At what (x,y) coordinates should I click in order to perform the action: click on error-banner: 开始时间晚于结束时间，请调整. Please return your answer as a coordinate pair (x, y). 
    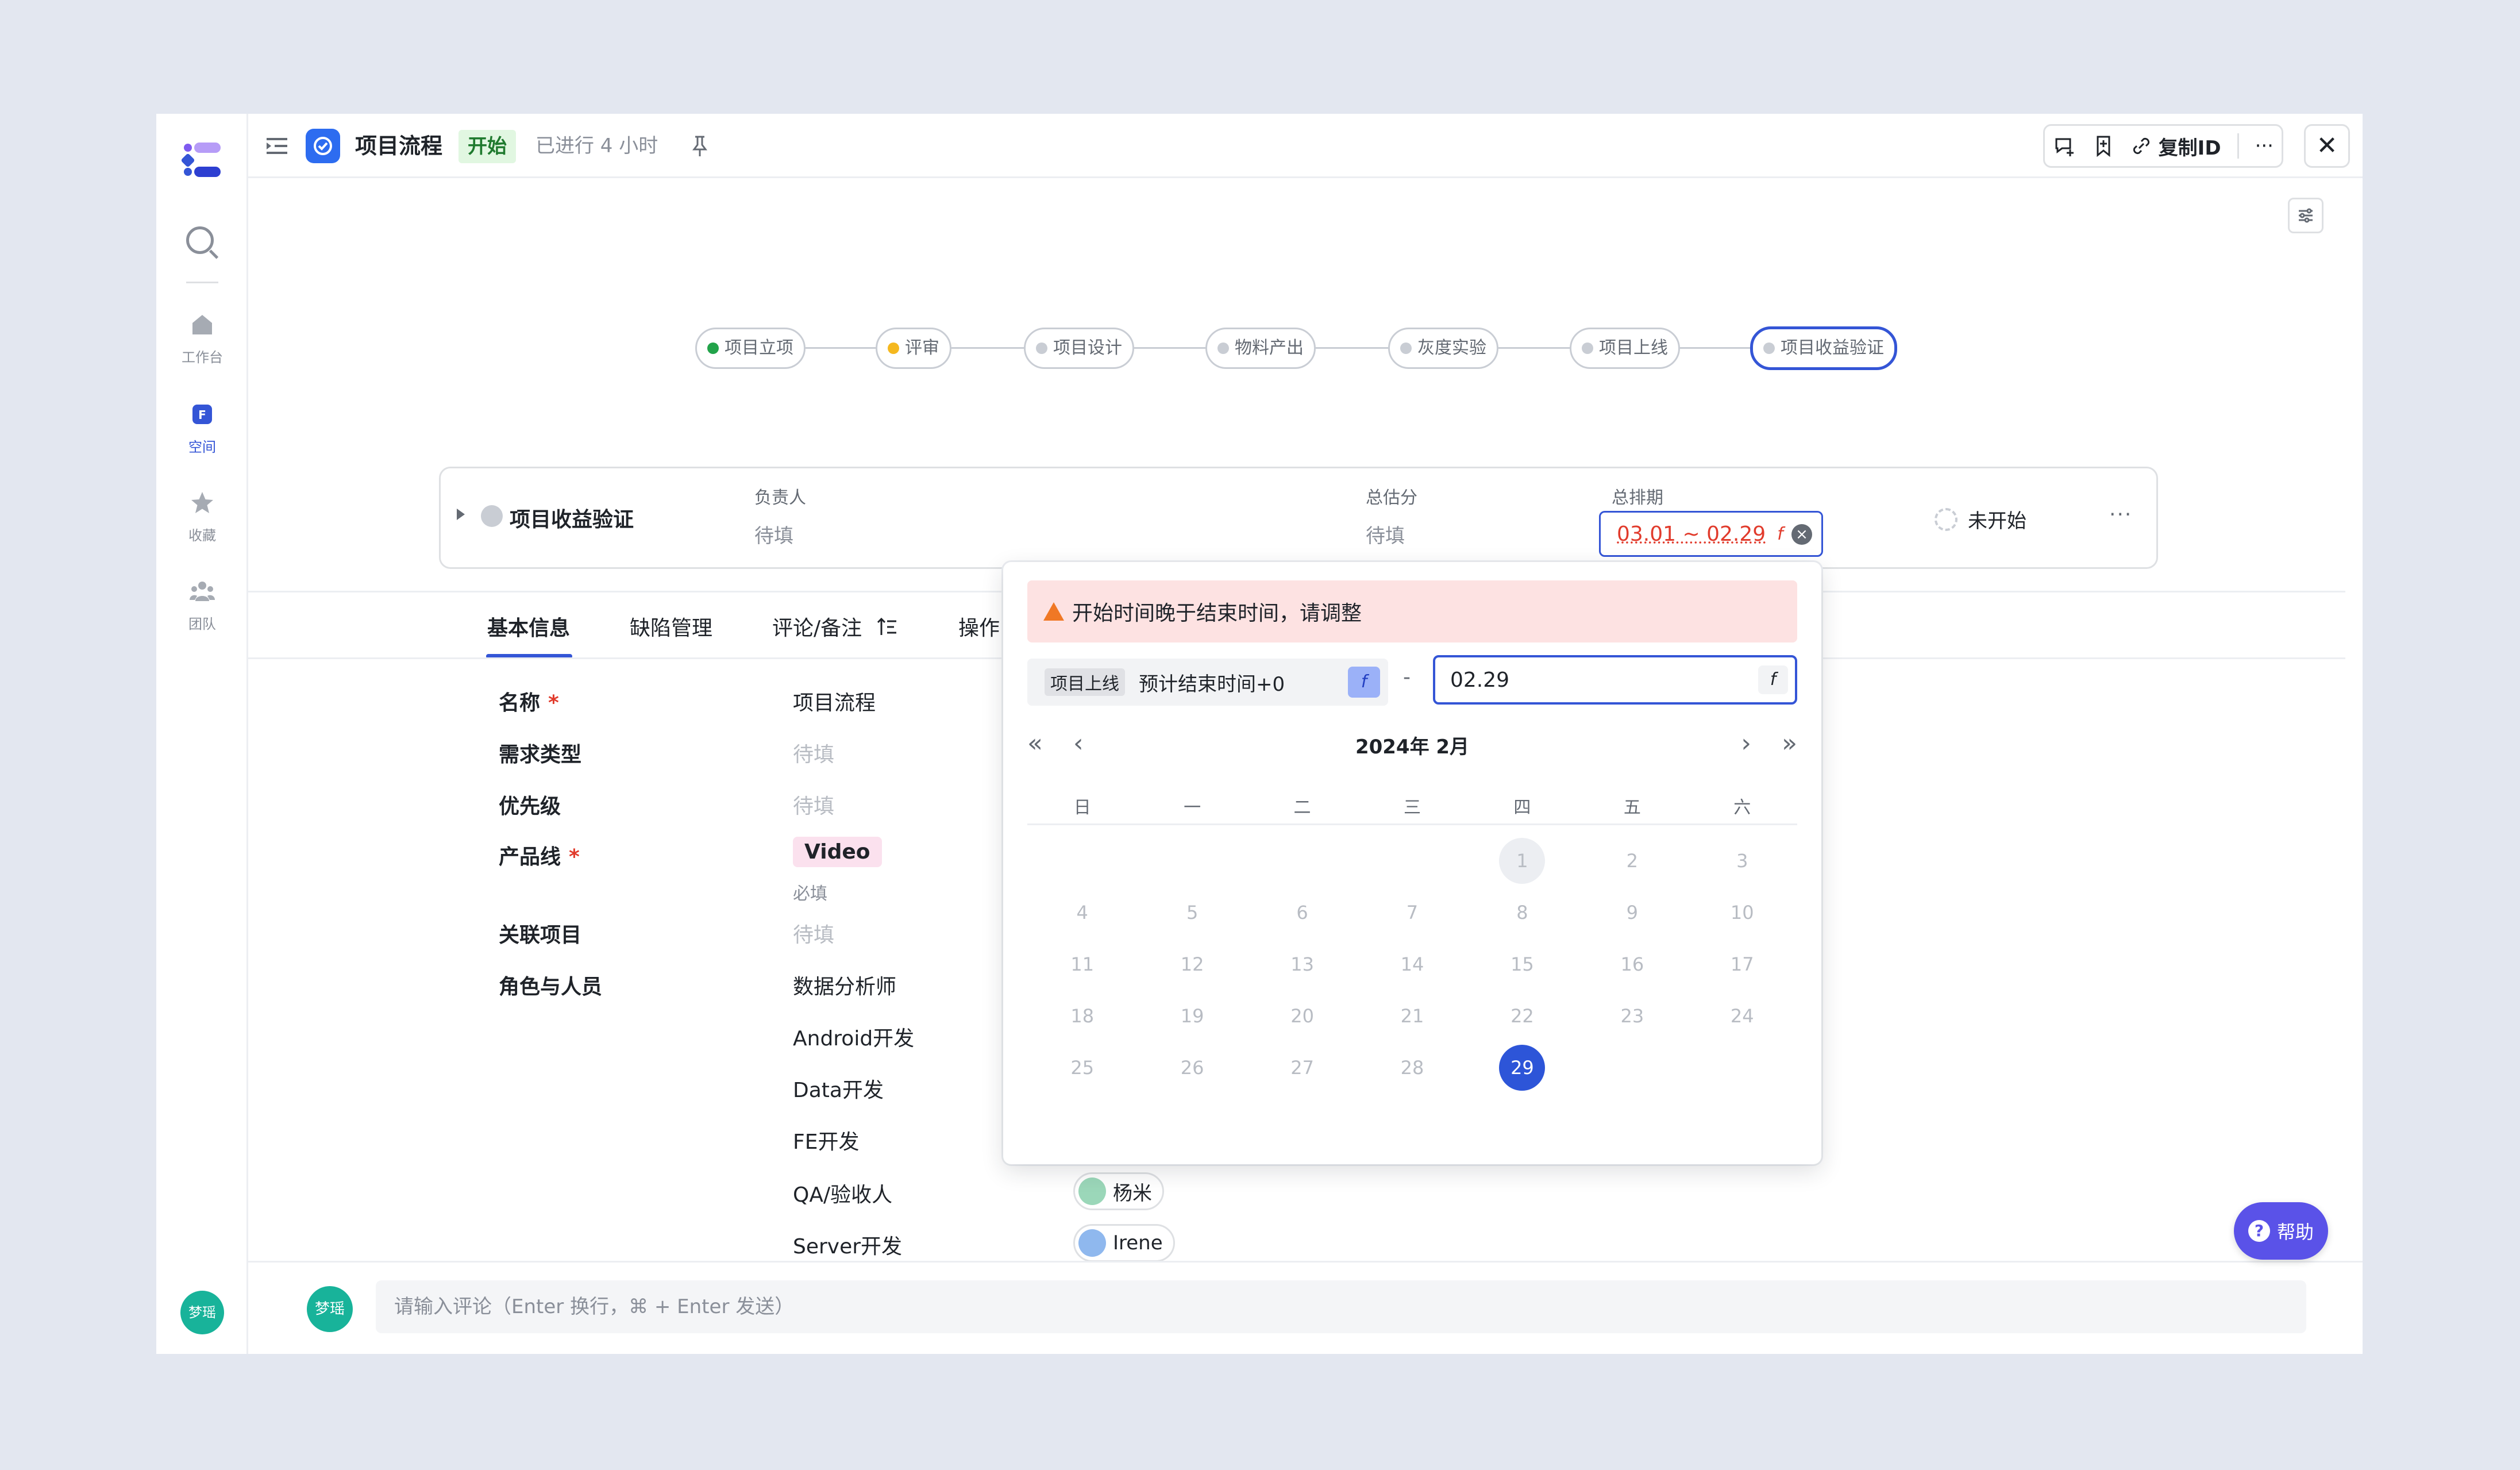
    Looking at the image, I should click on (1412, 611).